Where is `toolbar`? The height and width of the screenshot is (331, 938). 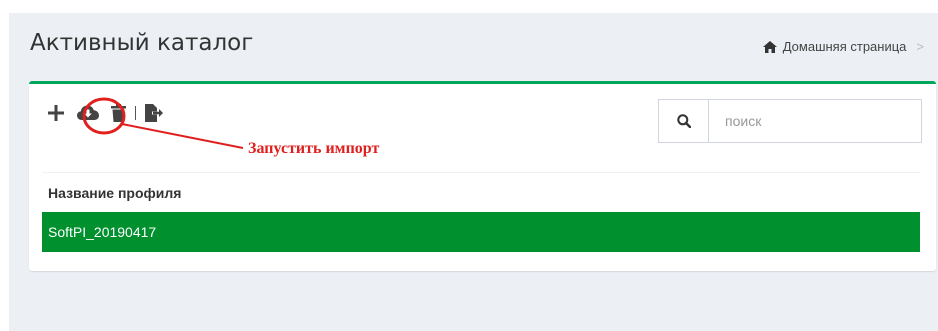
toolbar is located at coordinates (105, 113).